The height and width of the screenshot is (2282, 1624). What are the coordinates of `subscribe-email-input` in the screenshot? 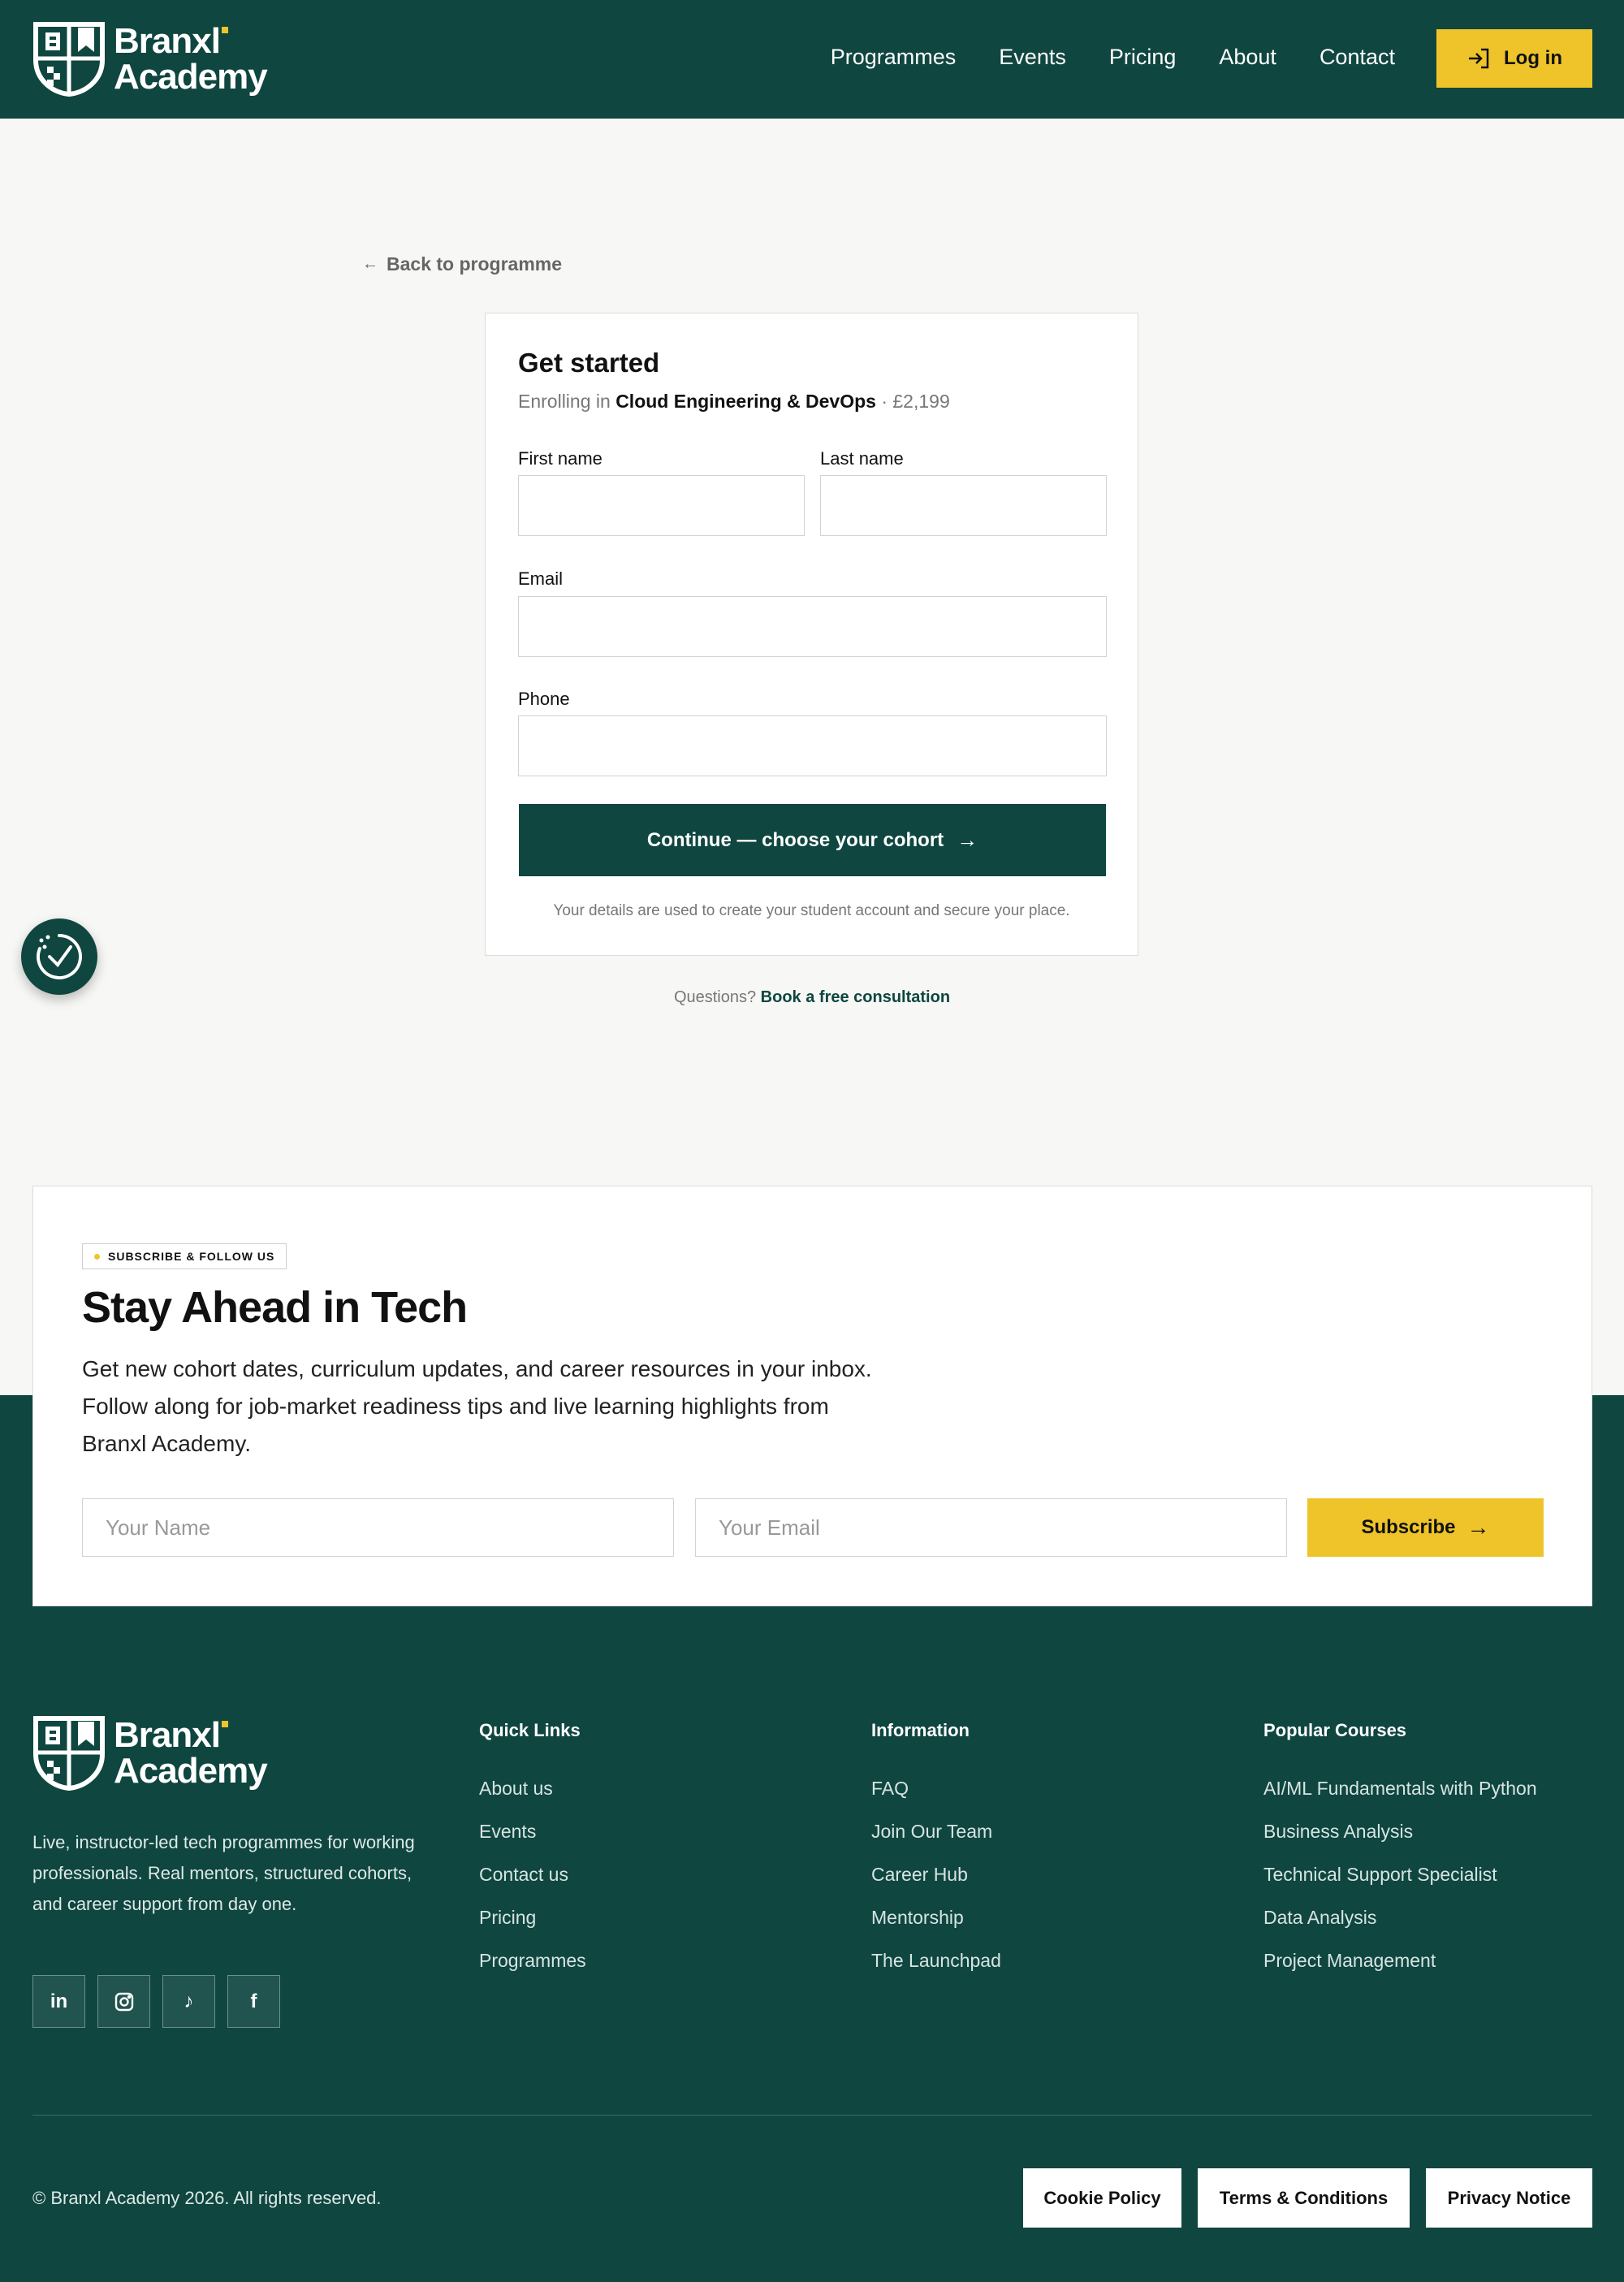 It's located at (991, 1527).